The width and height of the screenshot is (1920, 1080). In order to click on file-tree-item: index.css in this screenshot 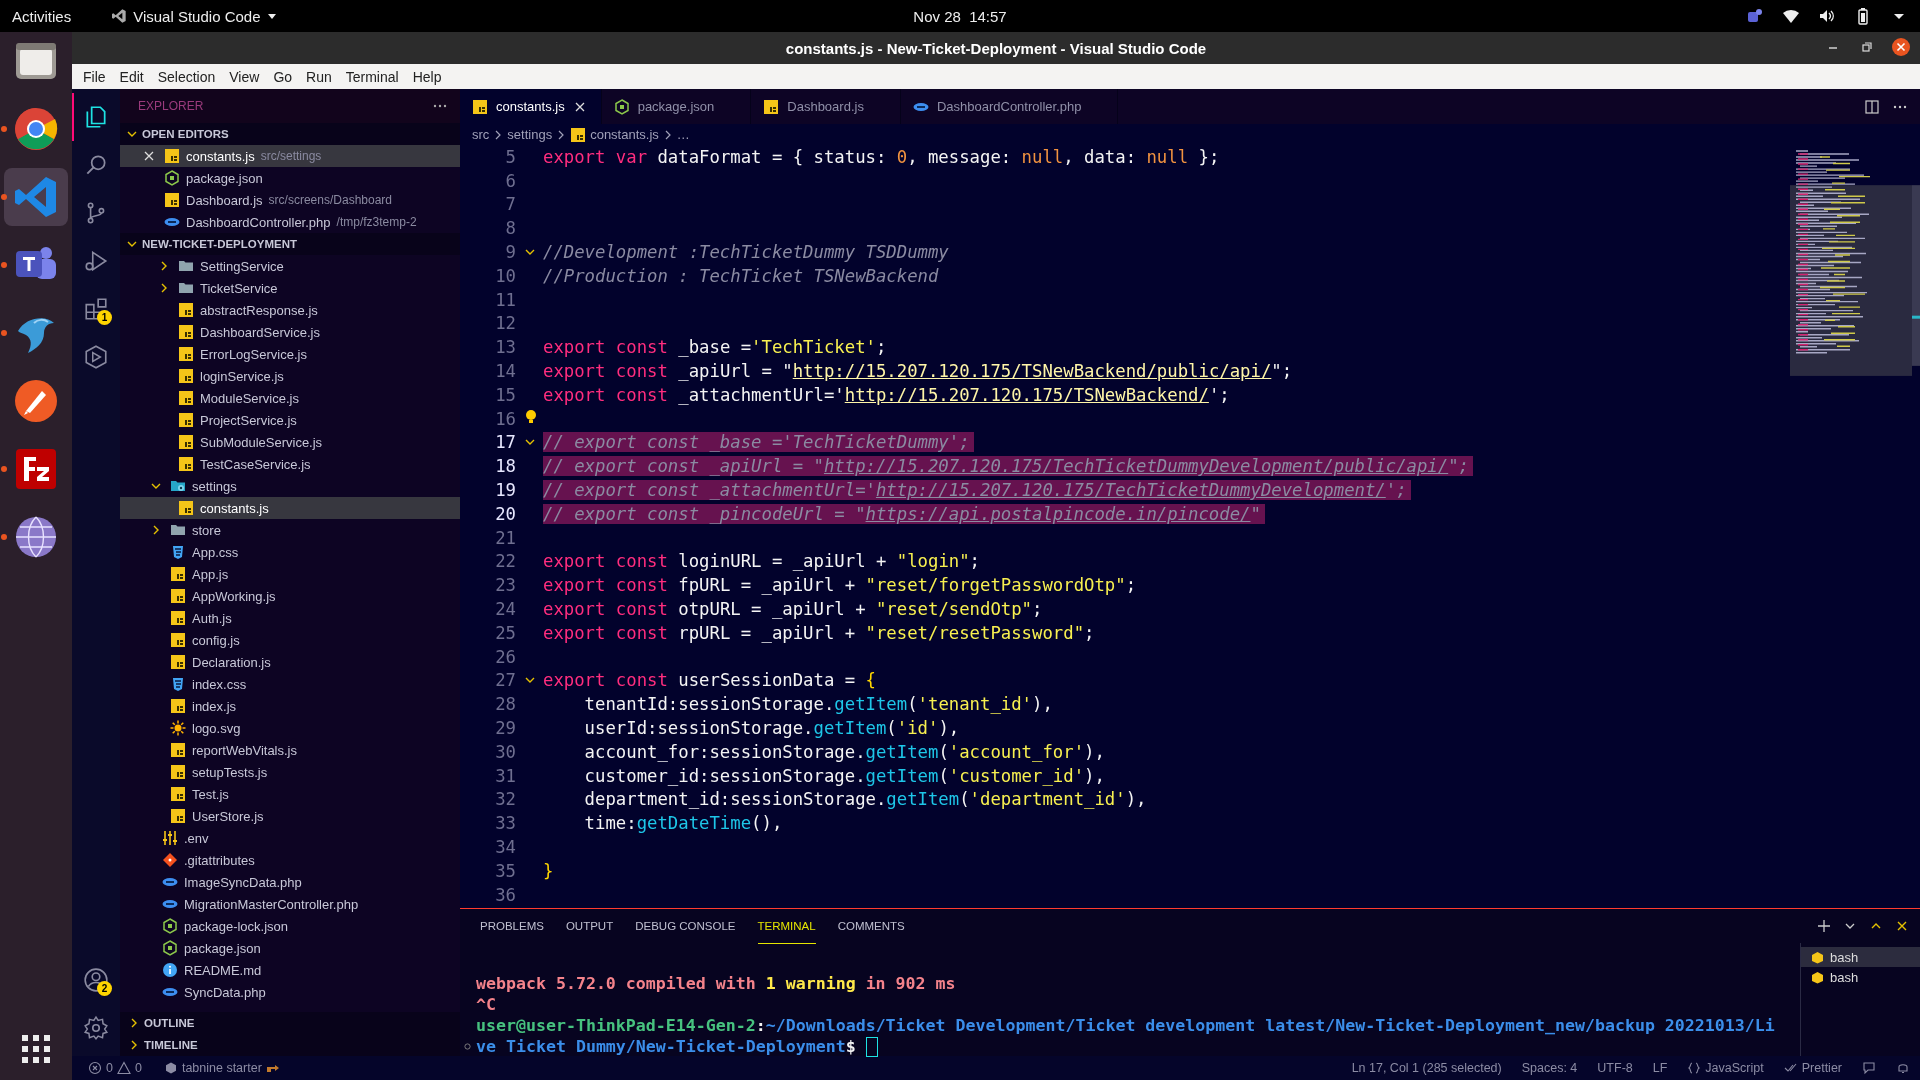, I will do `click(290, 684)`.